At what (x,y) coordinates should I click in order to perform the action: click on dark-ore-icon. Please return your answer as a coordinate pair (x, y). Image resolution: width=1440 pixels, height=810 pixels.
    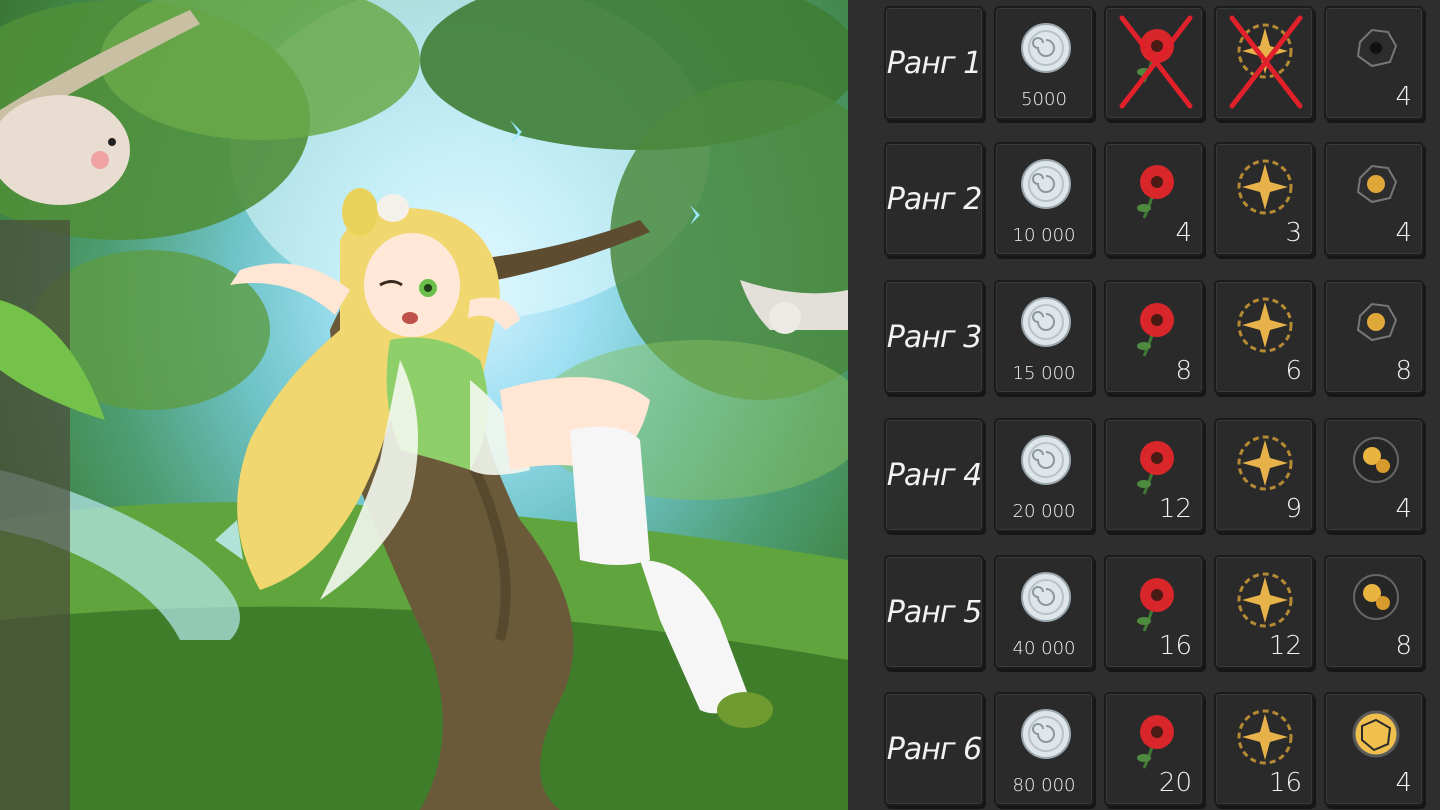
    Looking at the image, I should click on (1377, 48).